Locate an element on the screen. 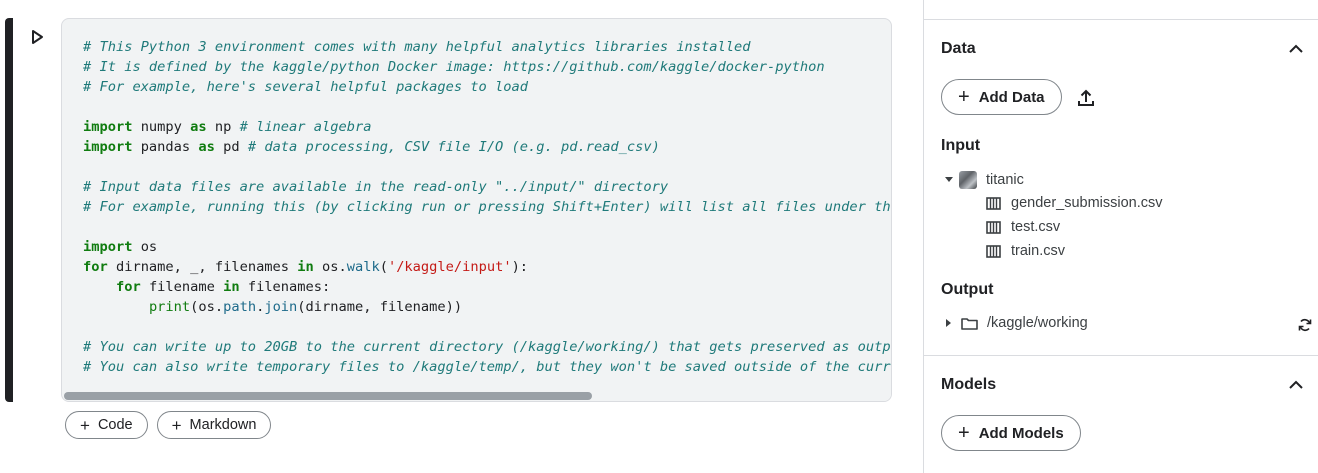 The width and height of the screenshot is (1318, 473). code-text: ): is located at coordinates (520, 267).